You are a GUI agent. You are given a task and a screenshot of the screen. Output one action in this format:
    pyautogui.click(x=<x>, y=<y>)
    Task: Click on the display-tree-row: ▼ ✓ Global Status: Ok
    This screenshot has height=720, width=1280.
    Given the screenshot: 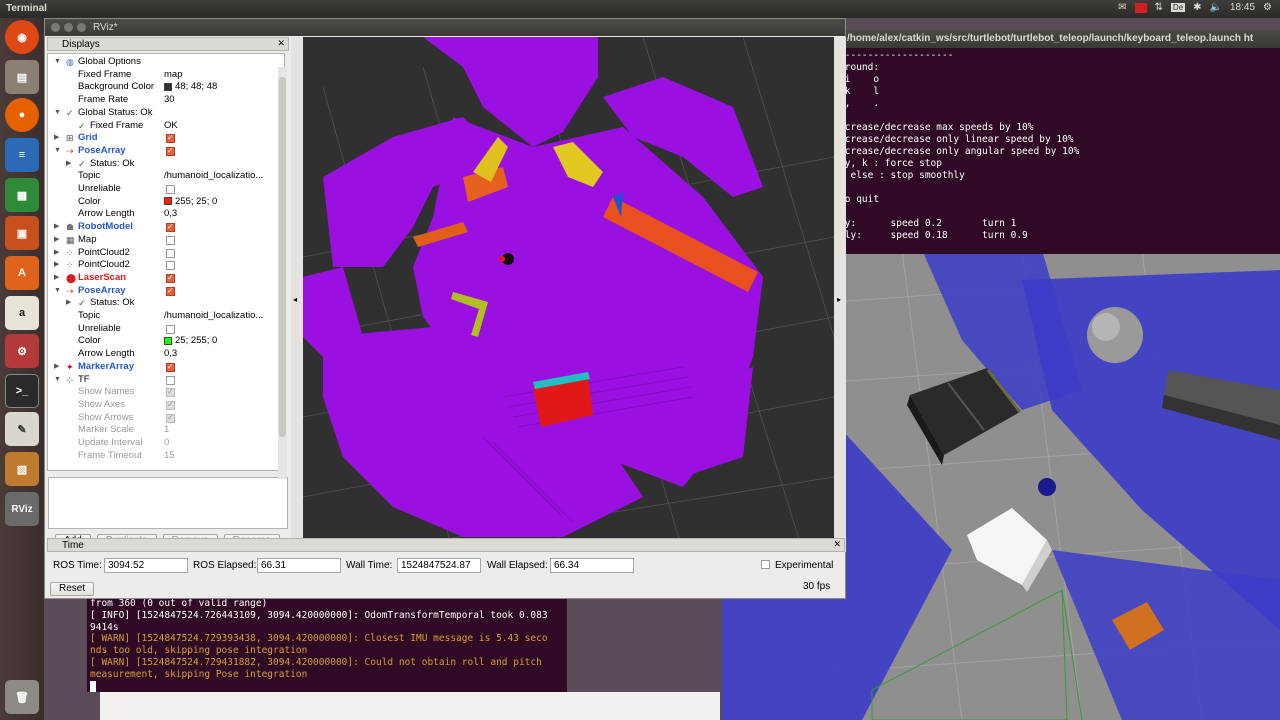 What is the action you would take?
    pyautogui.click(x=166, y=113)
    